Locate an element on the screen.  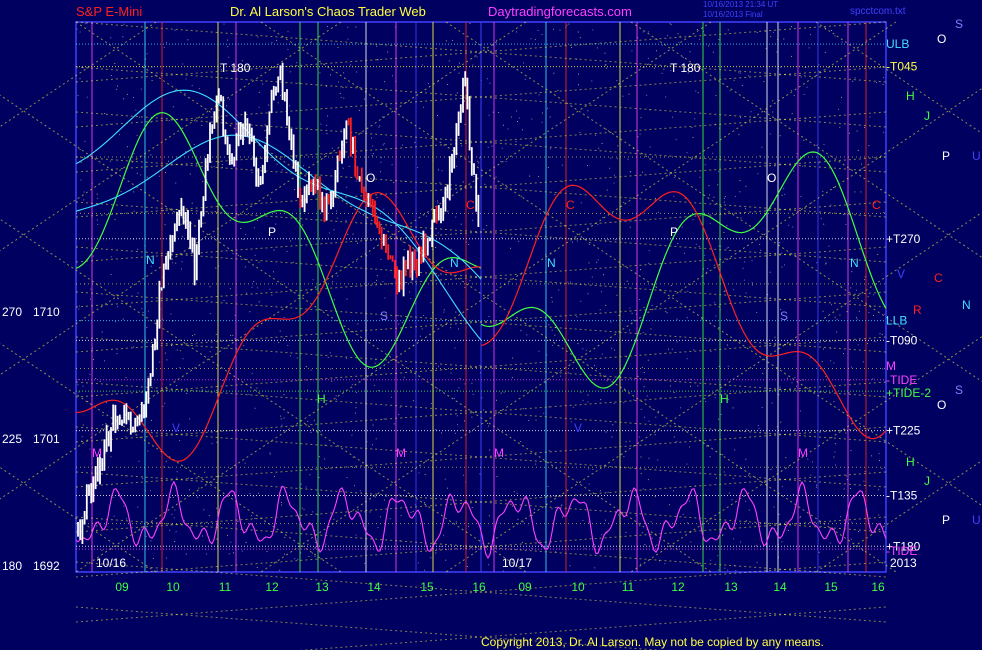
side-letter-label: H is located at coordinates (910, 462).